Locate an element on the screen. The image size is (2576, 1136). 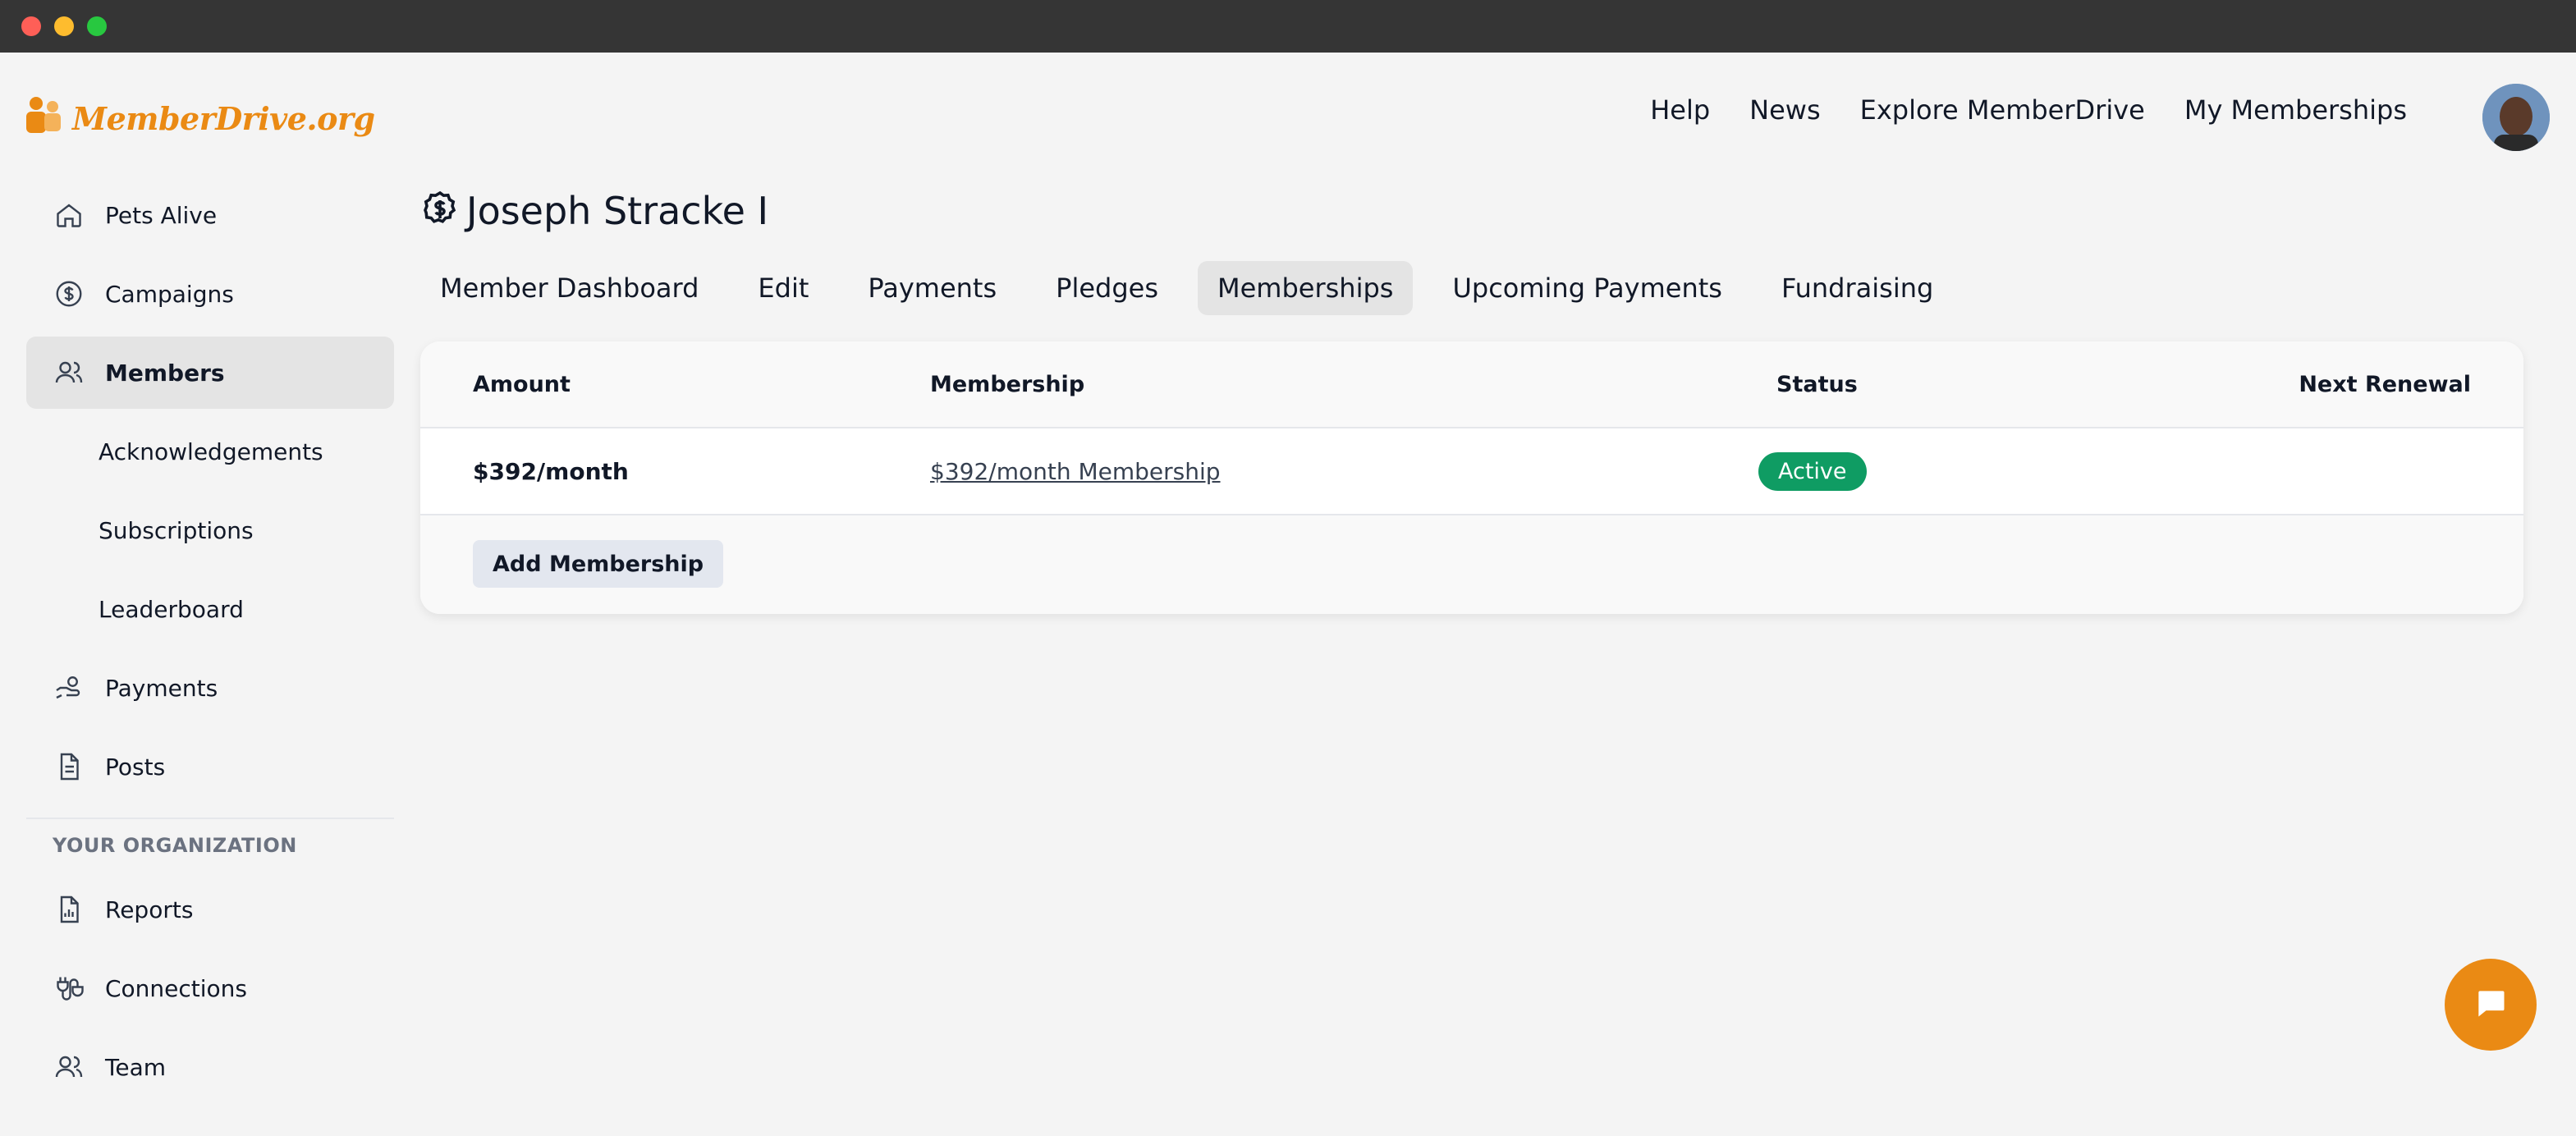
sidebar-item-payments: Payments is located at coordinates (210, 688).